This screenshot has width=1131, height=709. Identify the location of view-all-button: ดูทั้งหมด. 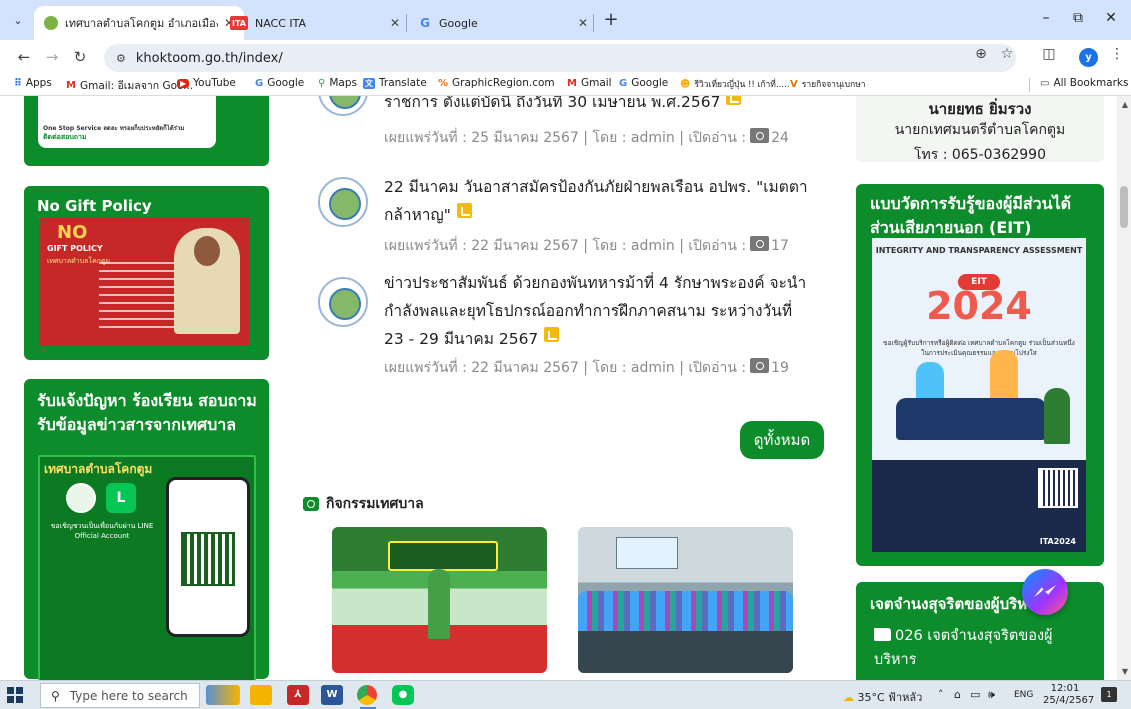
(782, 440).